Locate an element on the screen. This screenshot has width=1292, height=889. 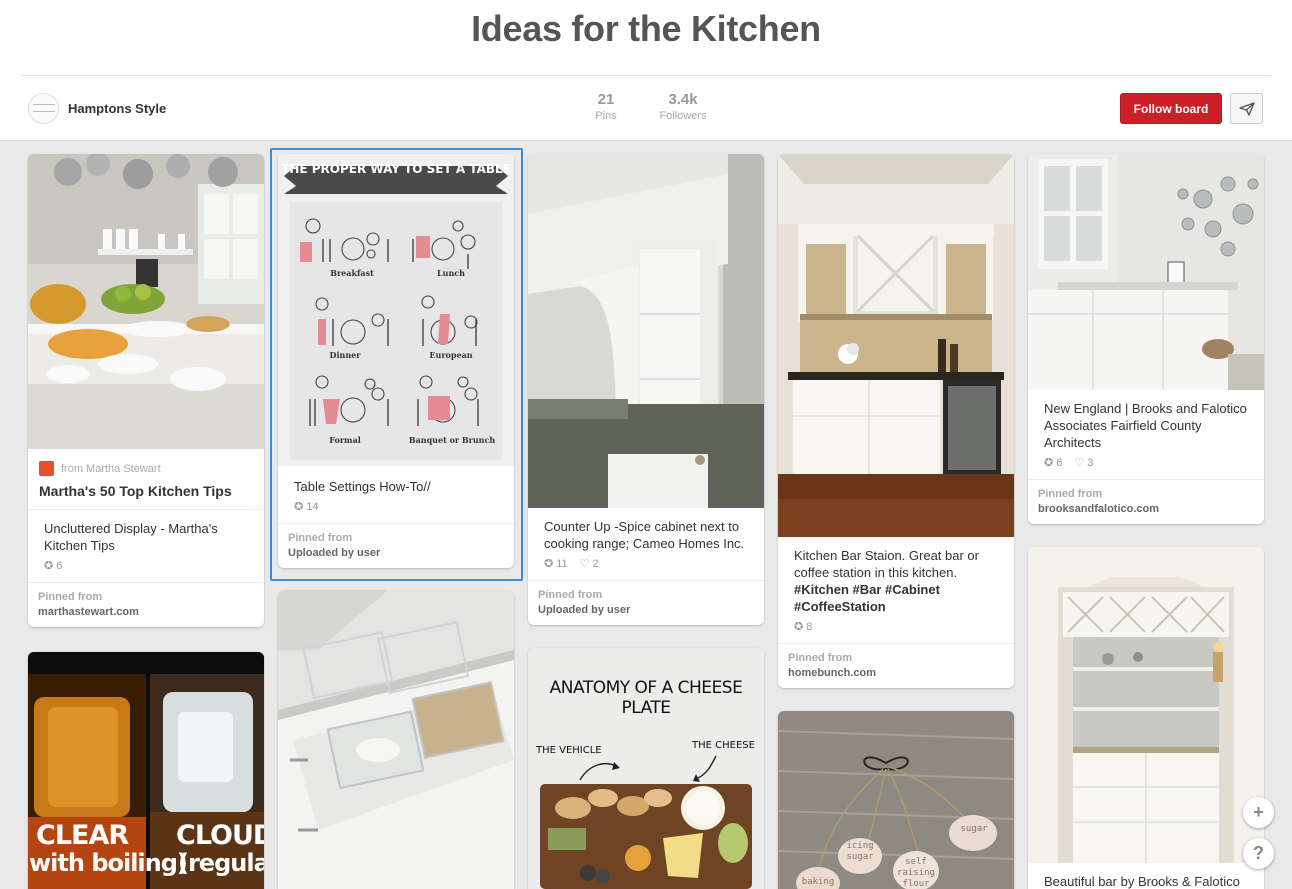
pin-card is located at coordinates (396, 739).